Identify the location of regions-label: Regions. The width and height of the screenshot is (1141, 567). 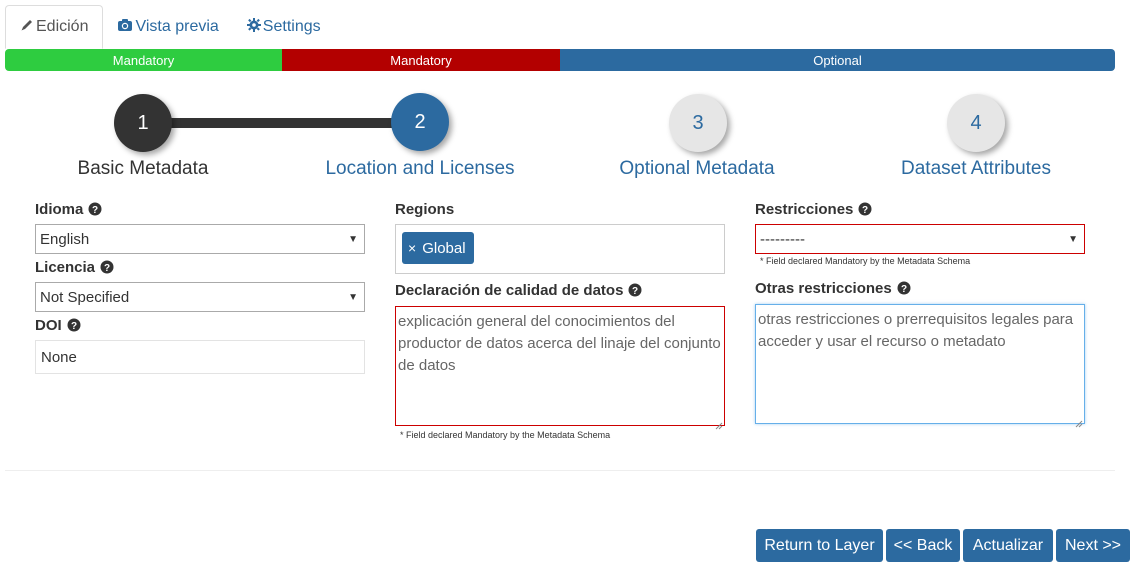
(425, 209).